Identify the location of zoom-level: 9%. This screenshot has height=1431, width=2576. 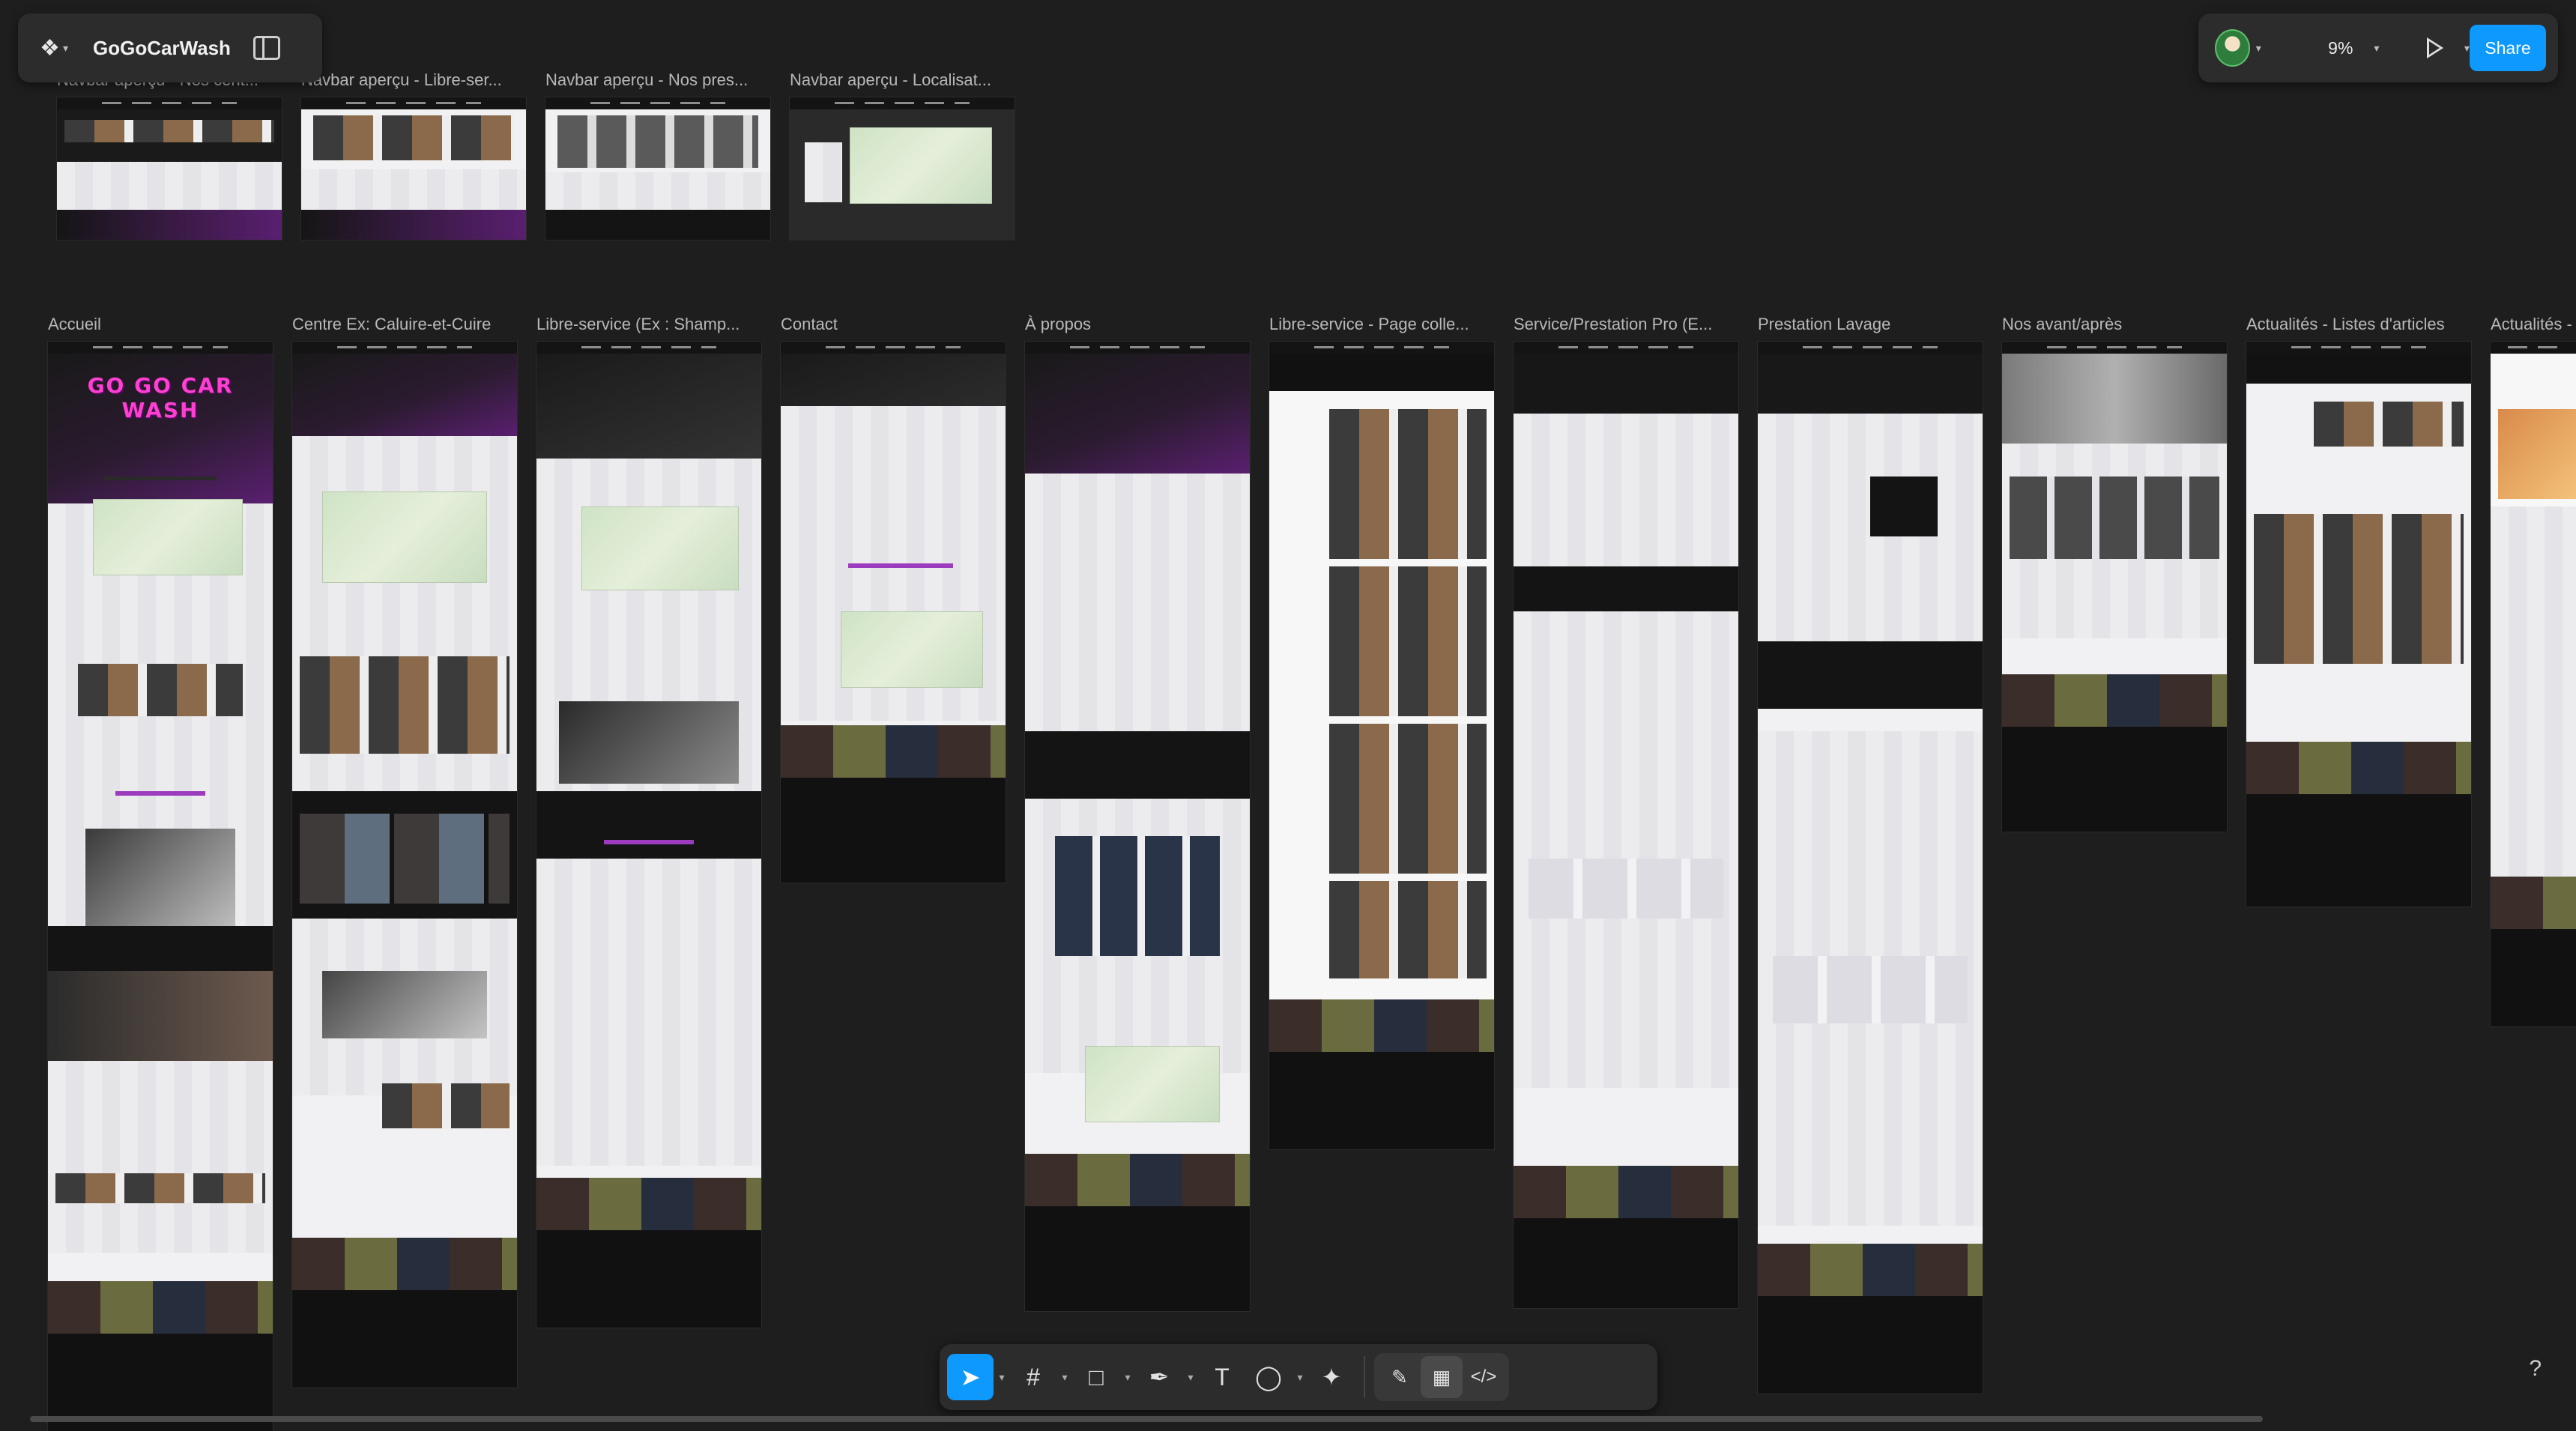
(2340, 47).